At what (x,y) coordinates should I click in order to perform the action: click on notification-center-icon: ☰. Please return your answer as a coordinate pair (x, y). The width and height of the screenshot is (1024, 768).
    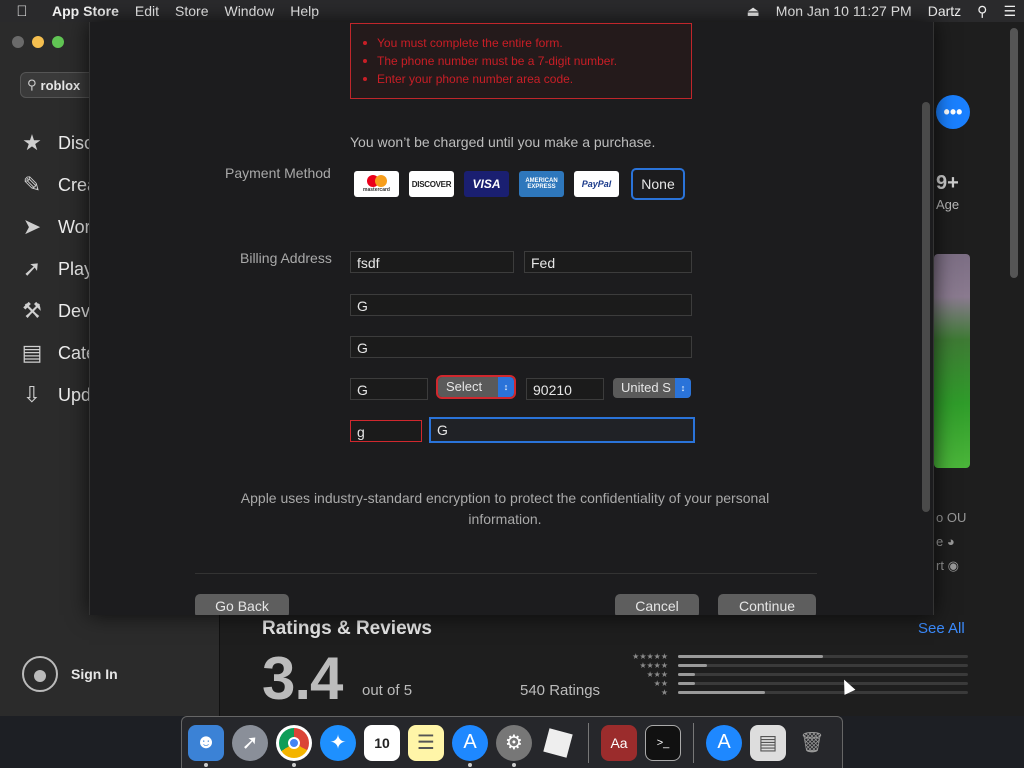
    Looking at the image, I should click on (1009, 11).